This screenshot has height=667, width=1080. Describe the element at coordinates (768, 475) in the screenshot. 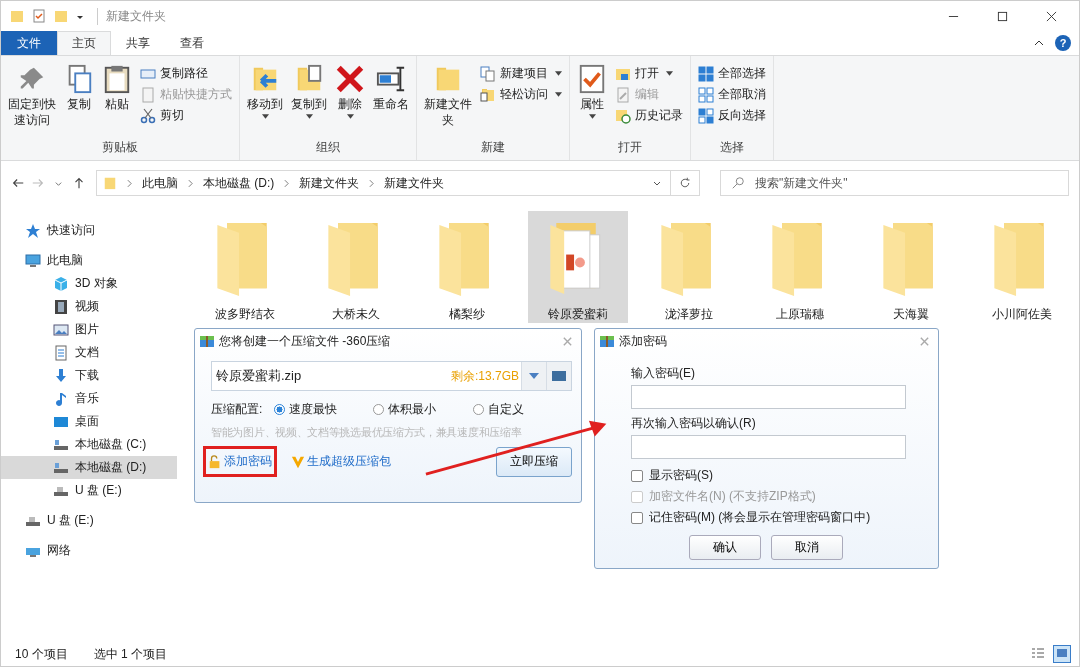

I see `checkbox-option: 显示密码(S)` at that location.